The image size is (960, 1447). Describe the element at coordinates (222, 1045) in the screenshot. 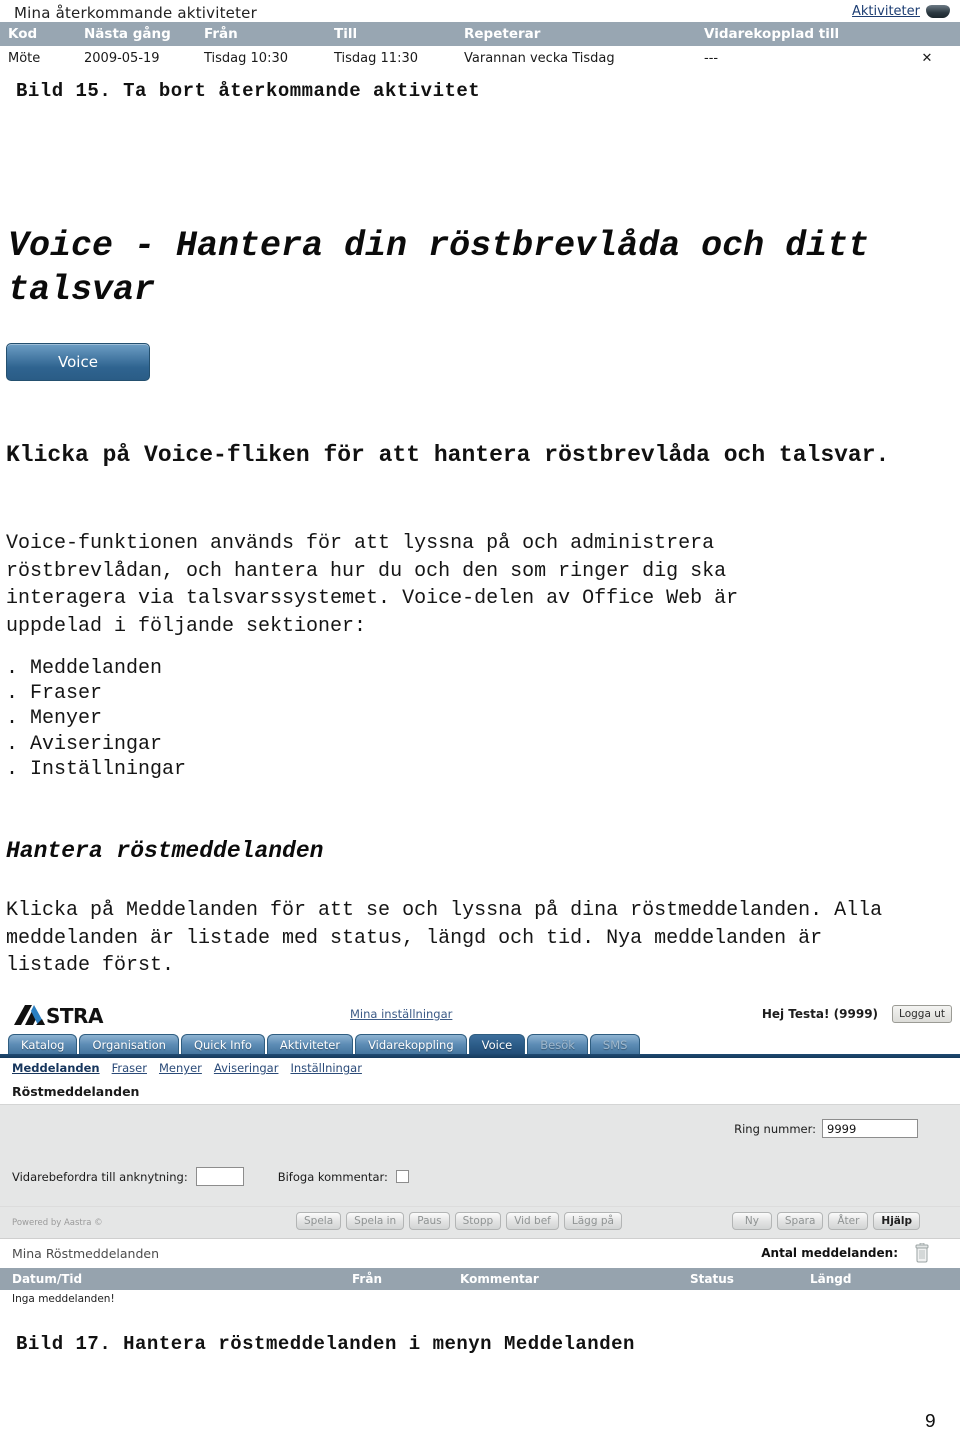

I see `tab-quick-info: Quick Info` at that location.